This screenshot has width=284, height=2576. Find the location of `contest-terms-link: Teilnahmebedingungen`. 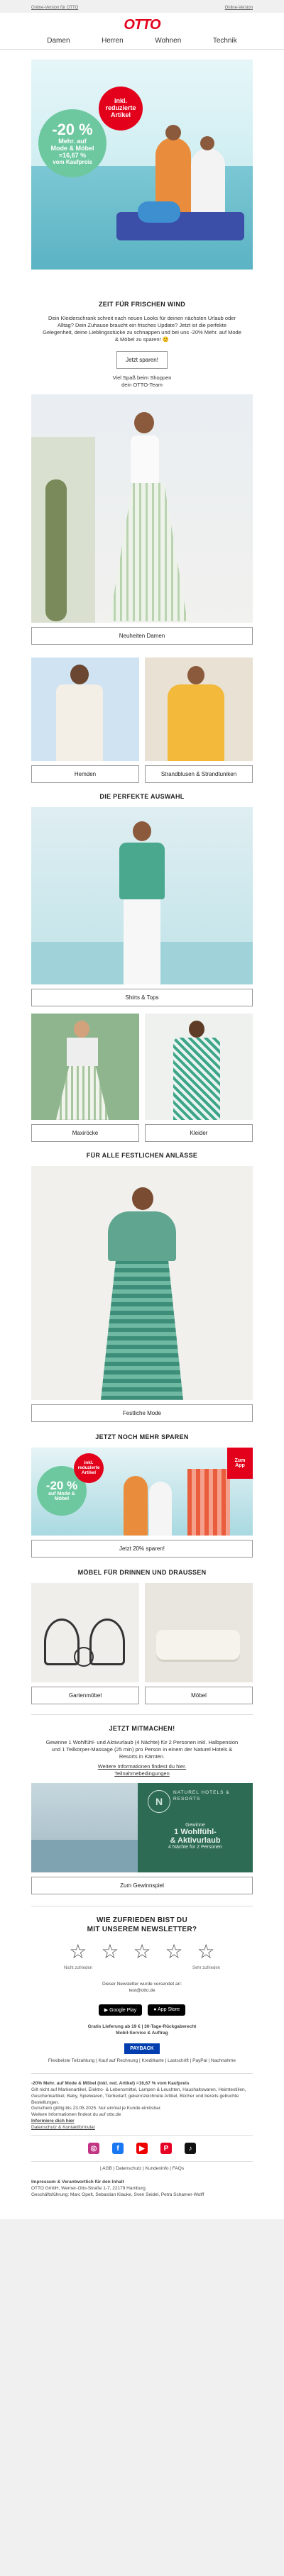

contest-terms-link: Teilnahmebedingungen is located at coordinates (142, 1773).